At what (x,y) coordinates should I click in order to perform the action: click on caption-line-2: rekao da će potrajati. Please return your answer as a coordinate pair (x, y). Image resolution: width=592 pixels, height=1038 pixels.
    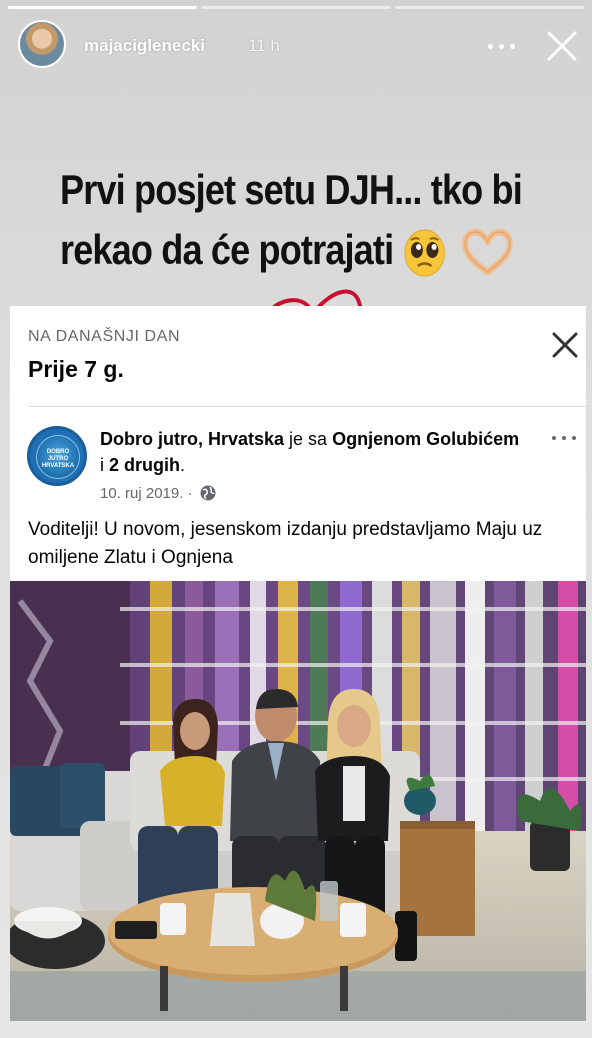
    Looking at the image, I should click on (286, 250).